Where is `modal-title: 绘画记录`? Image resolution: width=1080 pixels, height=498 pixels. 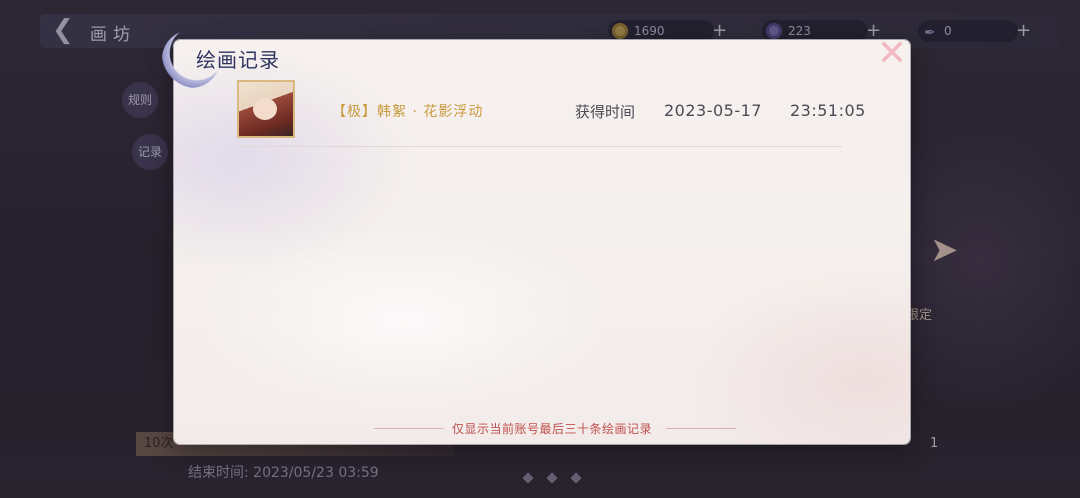
modal-title: 绘画记录 is located at coordinates (238, 60).